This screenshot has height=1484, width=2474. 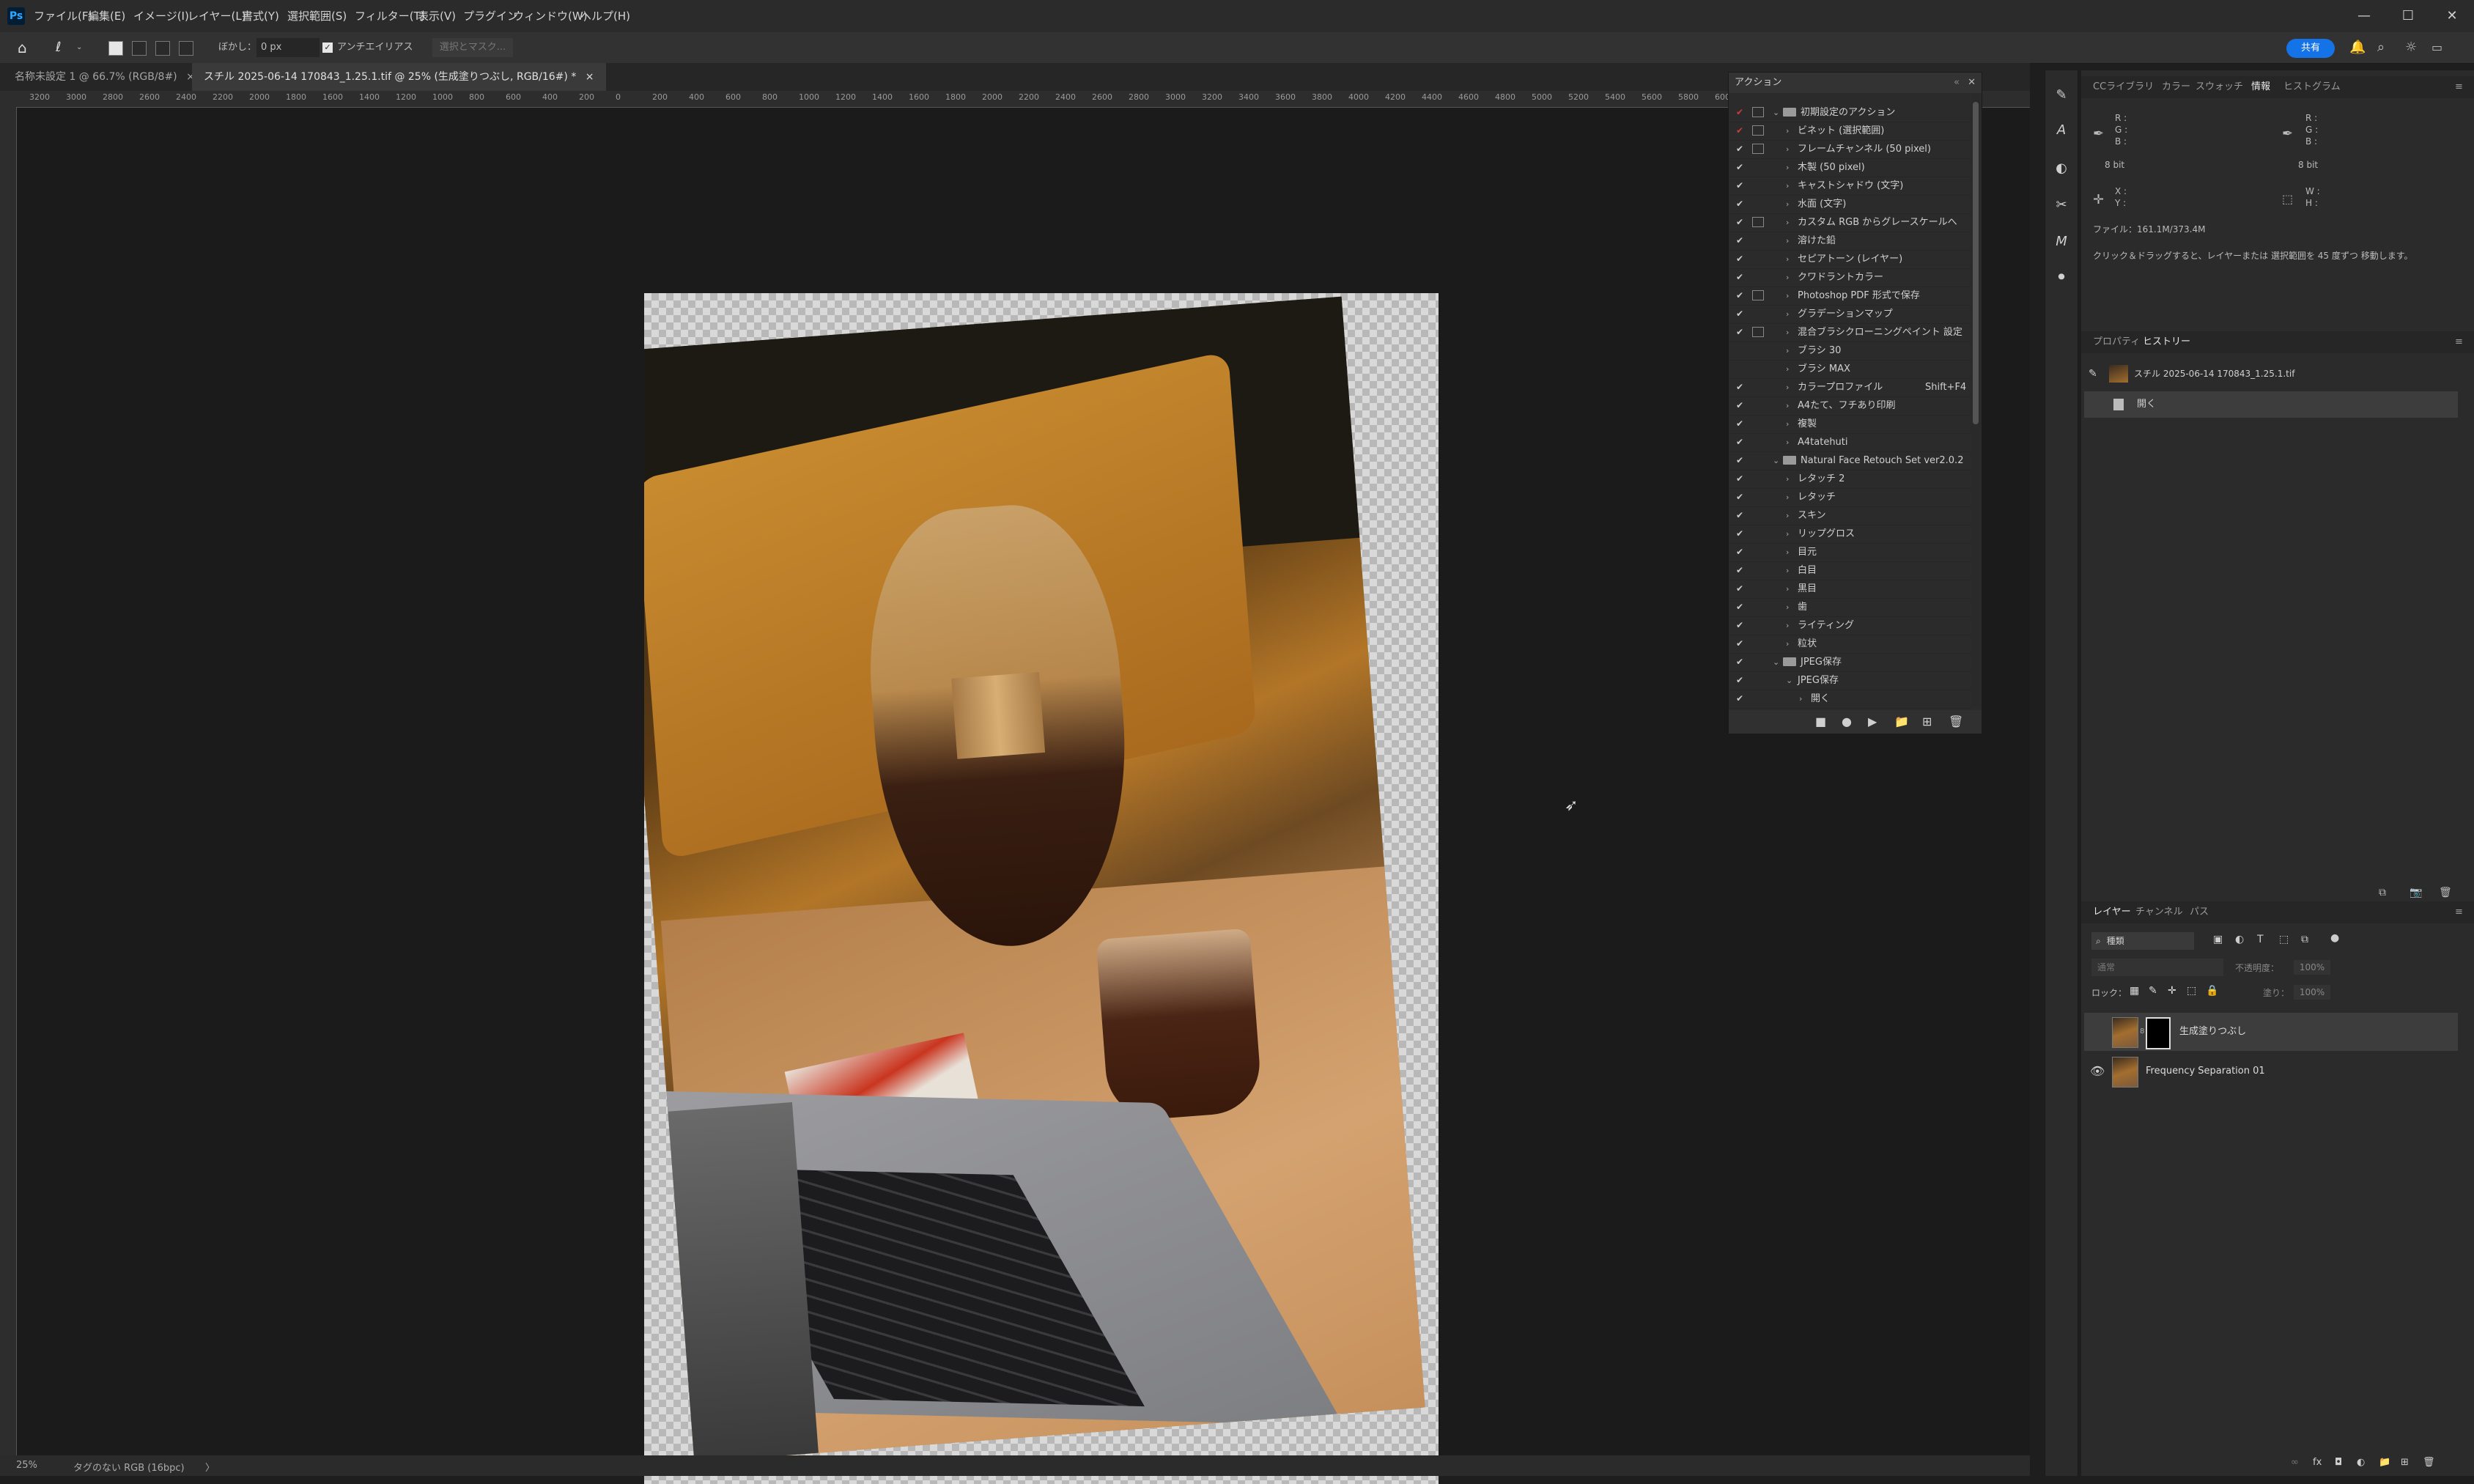 What do you see at coordinates (2271, 405) in the screenshot?
I see `history-item: 開く` at bounding box center [2271, 405].